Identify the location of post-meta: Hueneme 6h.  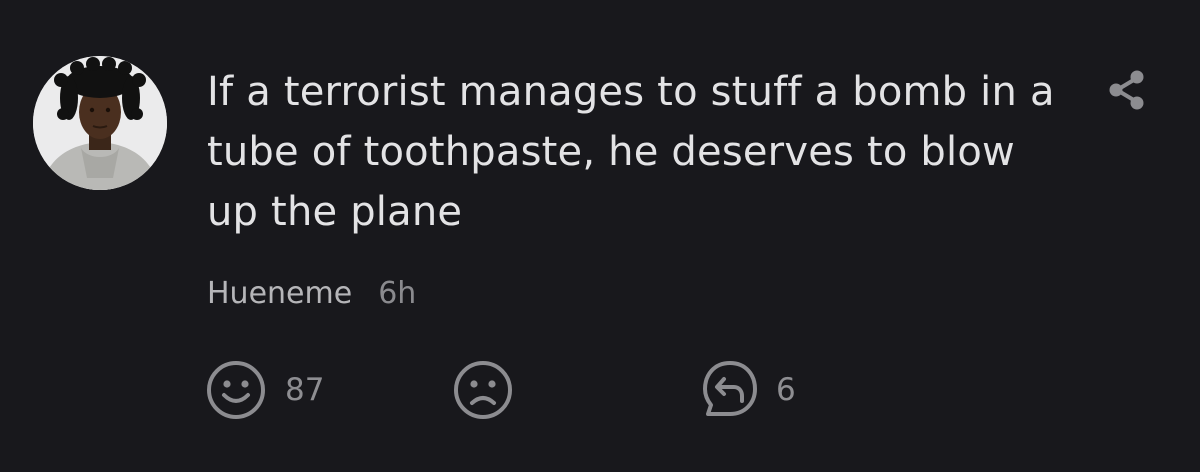
(311, 294).